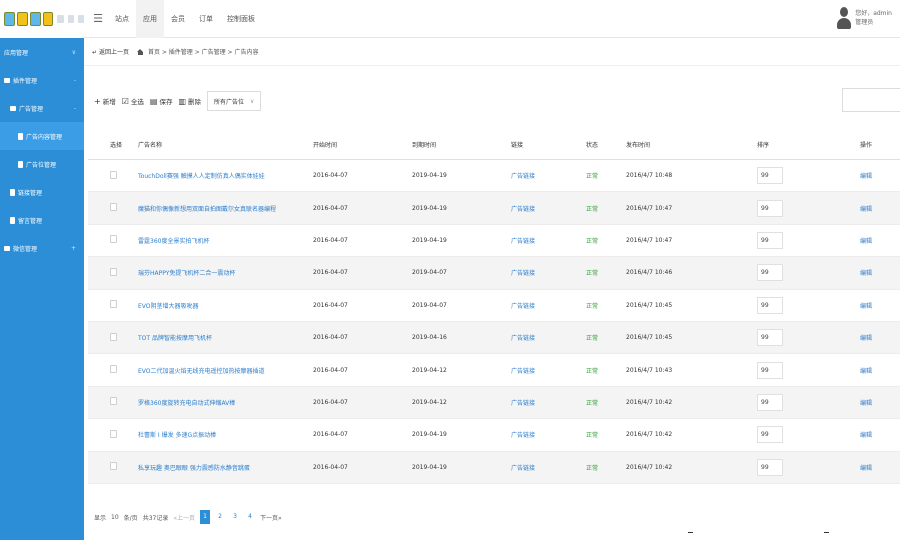  What do you see at coordinates (206, 19) in the screenshot?
I see `top-nav-orders: 订单` at bounding box center [206, 19].